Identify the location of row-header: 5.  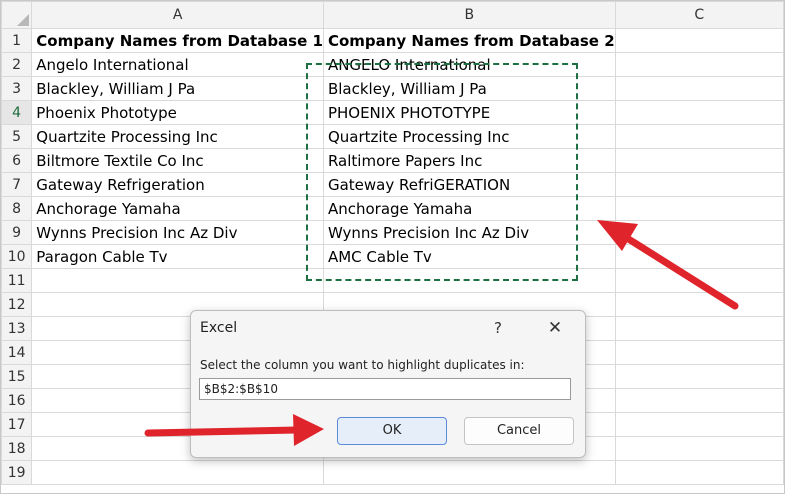
(17, 136).